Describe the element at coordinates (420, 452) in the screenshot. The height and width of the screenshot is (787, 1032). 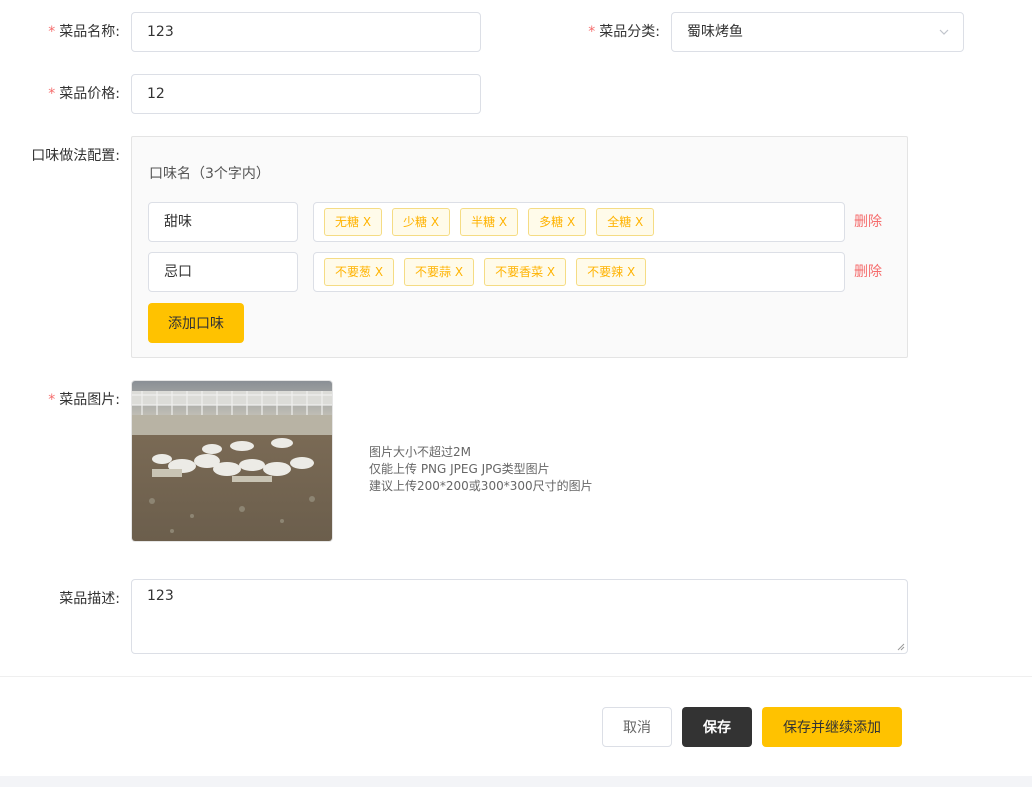
I see `image-hint-size: 图片大小不超过2M` at that location.